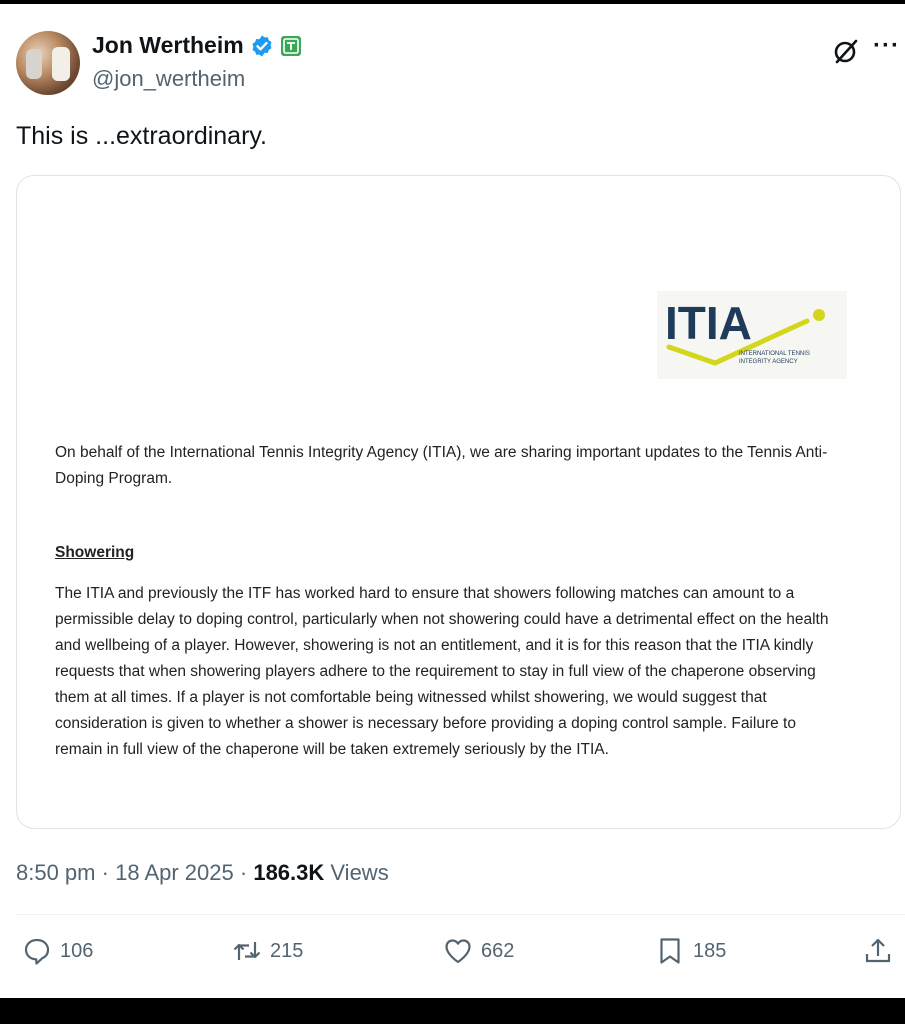 This screenshot has width=905, height=1024. What do you see at coordinates (359, 872) in the screenshot?
I see `views-label: Views` at bounding box center [359, 872].